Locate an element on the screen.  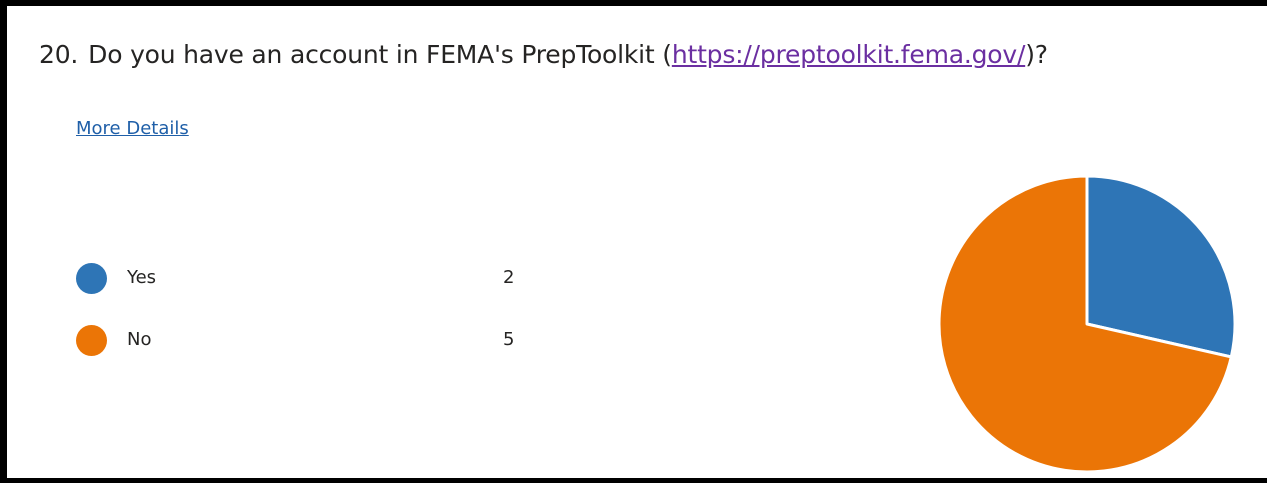
question-number: 20. is located at coordinates (59, 54).